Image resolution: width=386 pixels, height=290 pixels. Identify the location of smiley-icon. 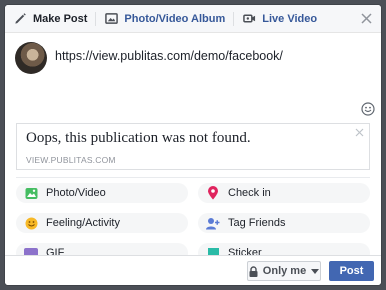
(31, 223).